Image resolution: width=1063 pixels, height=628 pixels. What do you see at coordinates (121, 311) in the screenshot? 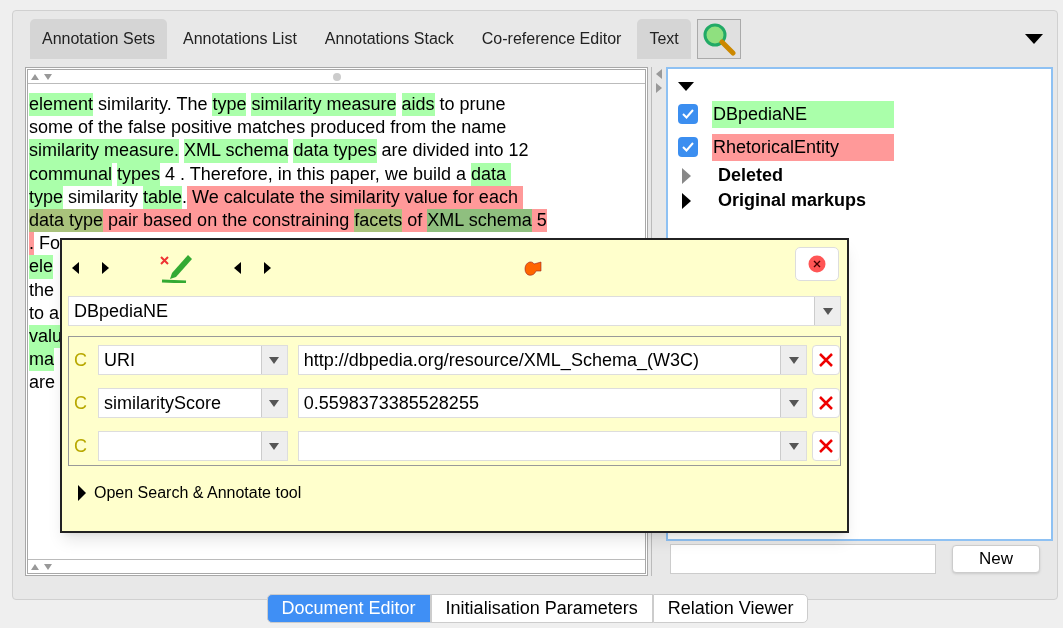
I see `annotation-type: DBpediaNE` at bounding box center [121, 311].